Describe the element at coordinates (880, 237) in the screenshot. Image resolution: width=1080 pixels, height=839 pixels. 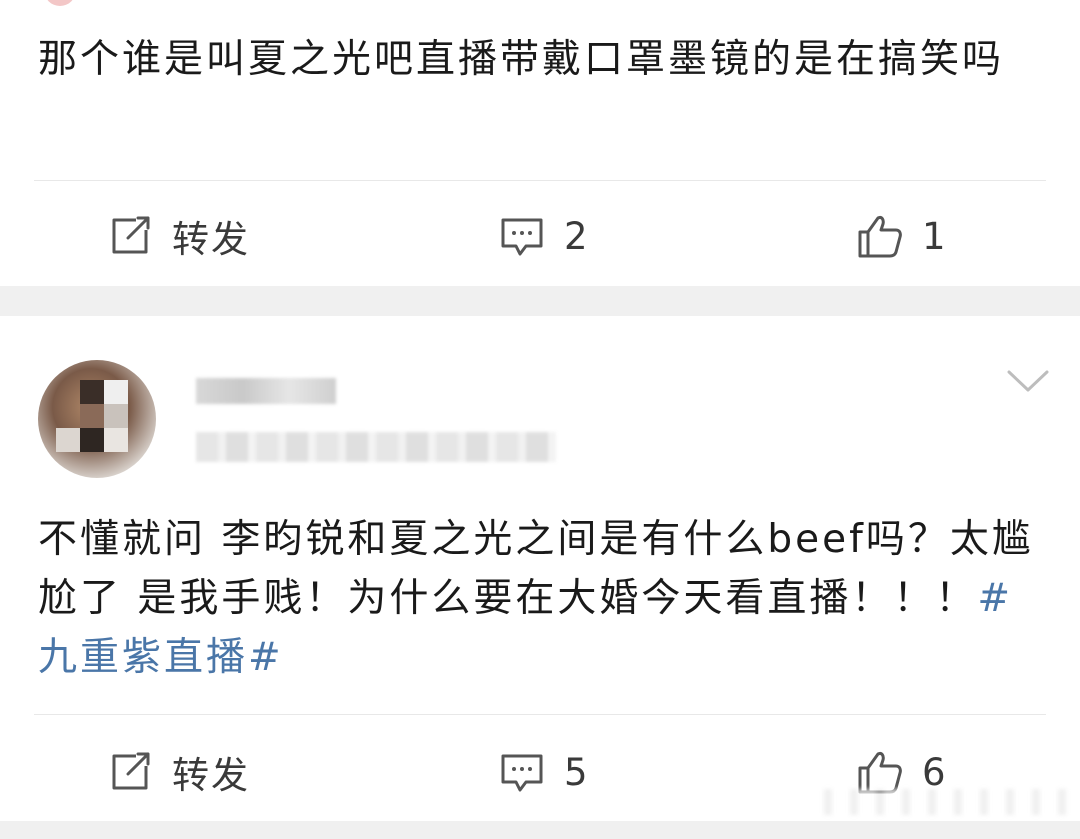
I see `thumbs-up-icon` at that location.